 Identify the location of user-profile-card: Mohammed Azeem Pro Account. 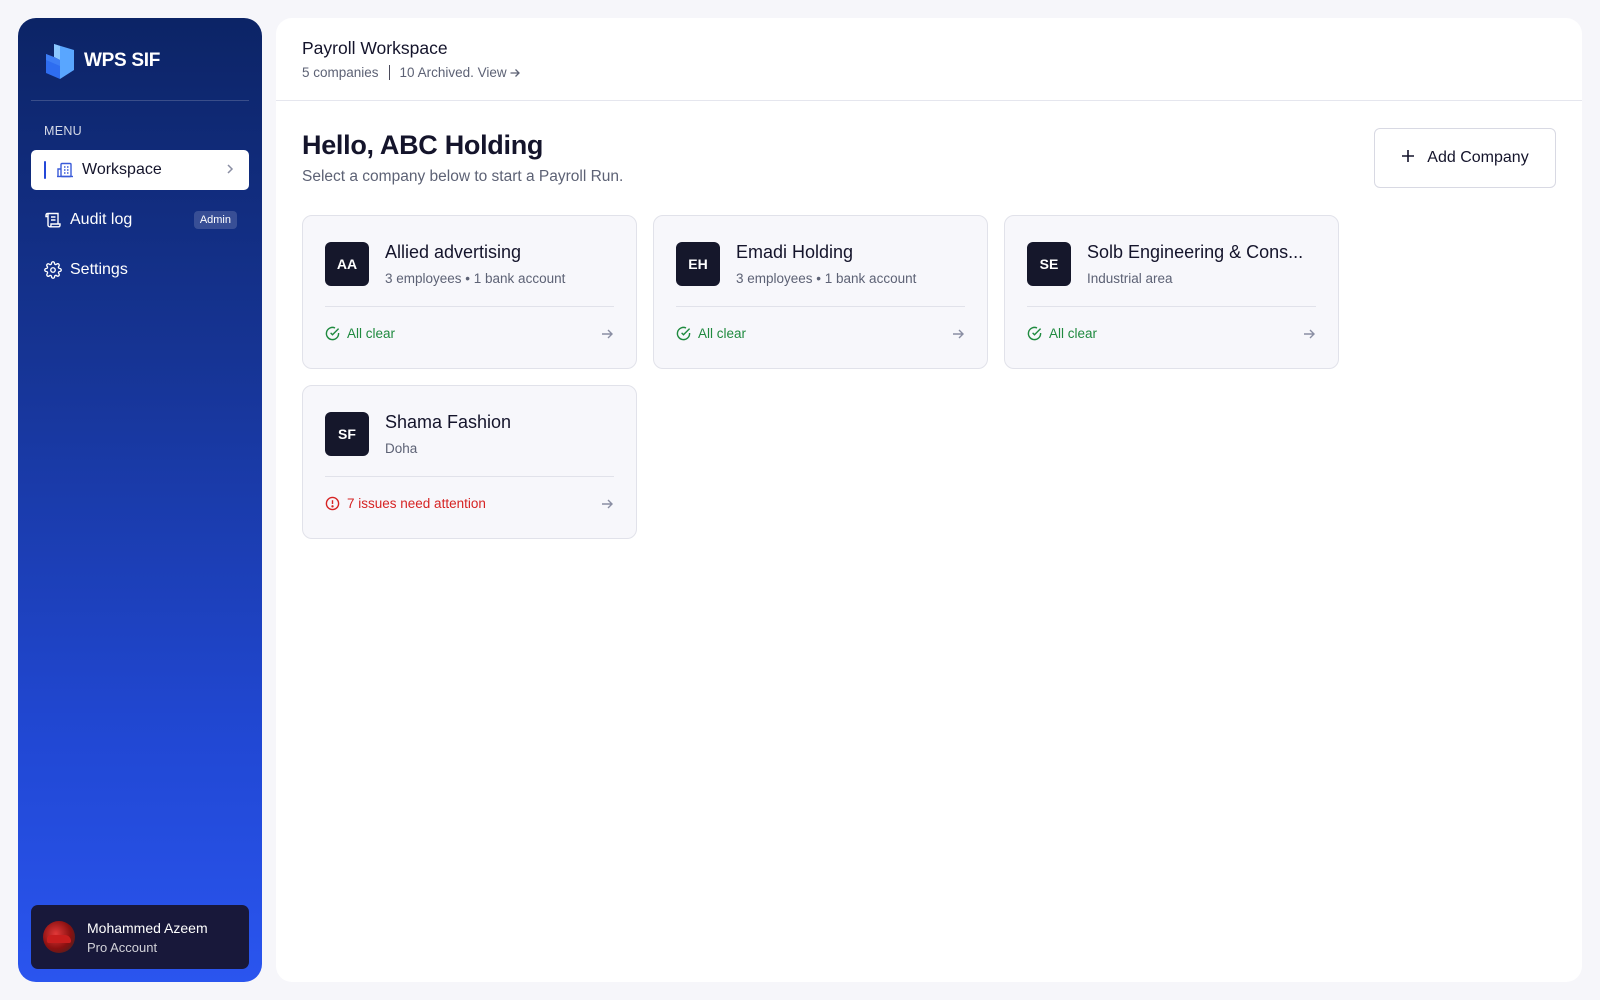
(140, 937).